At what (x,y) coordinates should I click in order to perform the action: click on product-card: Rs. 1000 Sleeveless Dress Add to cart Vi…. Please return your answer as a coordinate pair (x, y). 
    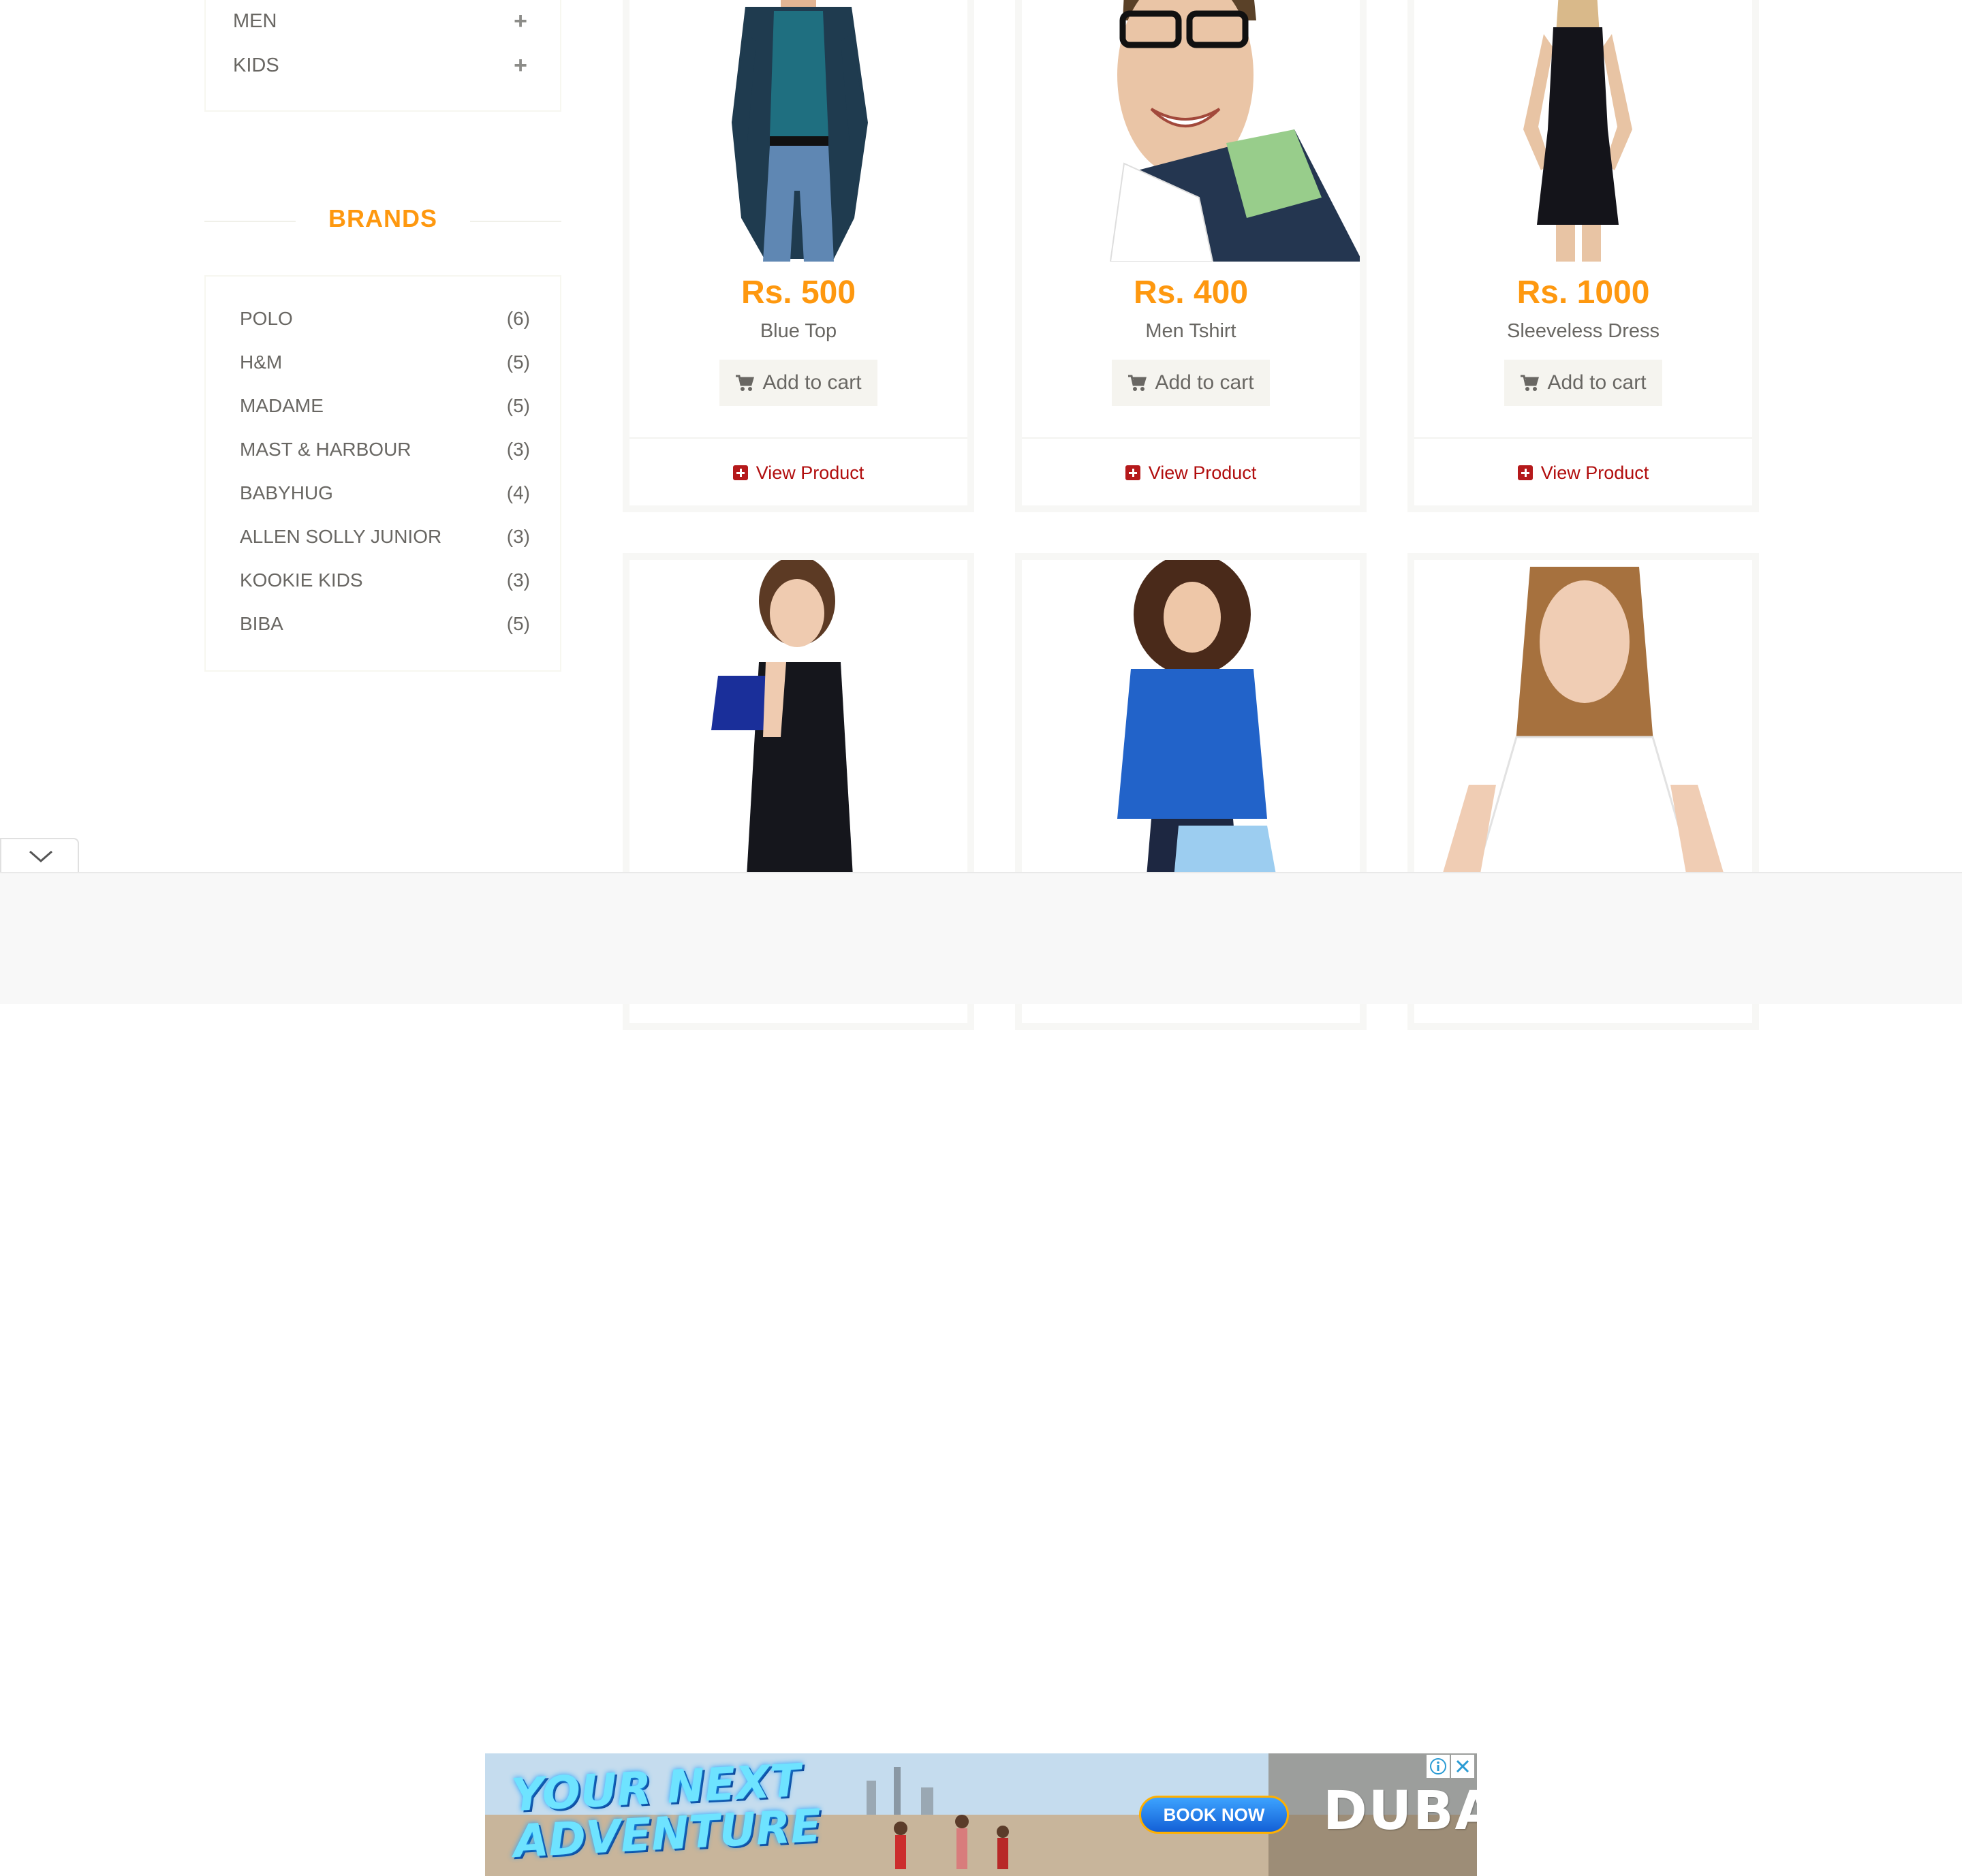
    Looking at the image, I should click on (1583, 256).